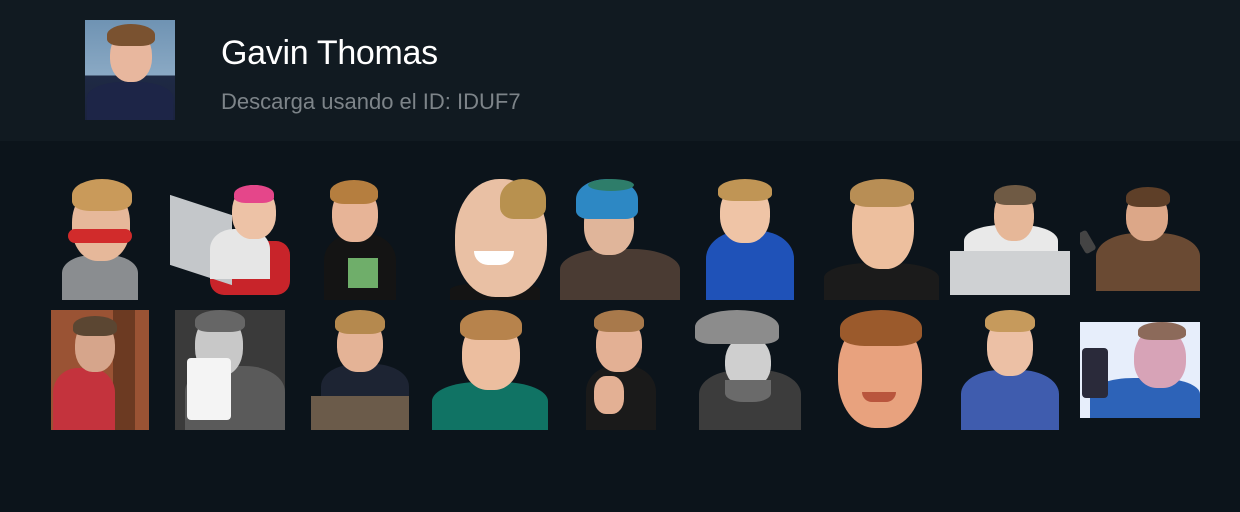  Describe the element at coordinates (130, 70) in the screenshot. I see `avatar` at that location.